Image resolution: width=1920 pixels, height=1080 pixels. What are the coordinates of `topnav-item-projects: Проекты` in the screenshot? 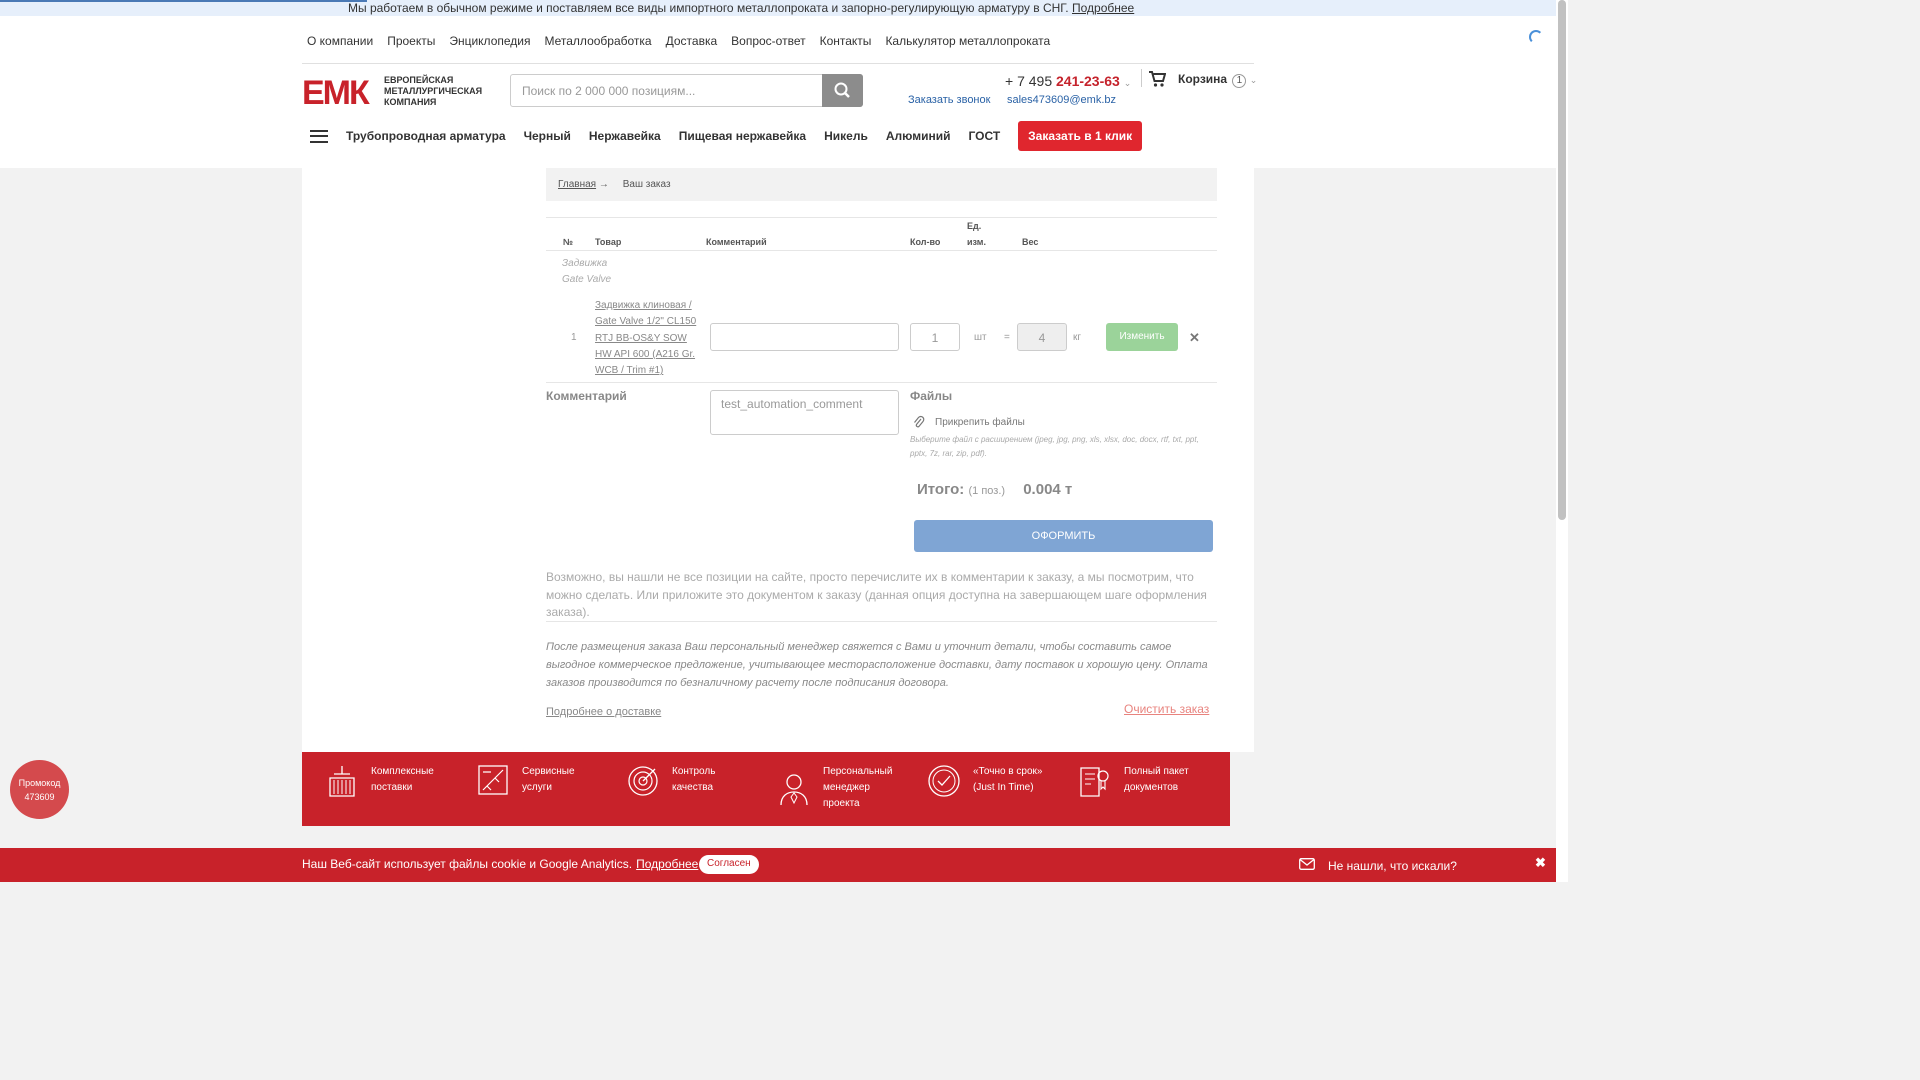 It's located at (411, 41).